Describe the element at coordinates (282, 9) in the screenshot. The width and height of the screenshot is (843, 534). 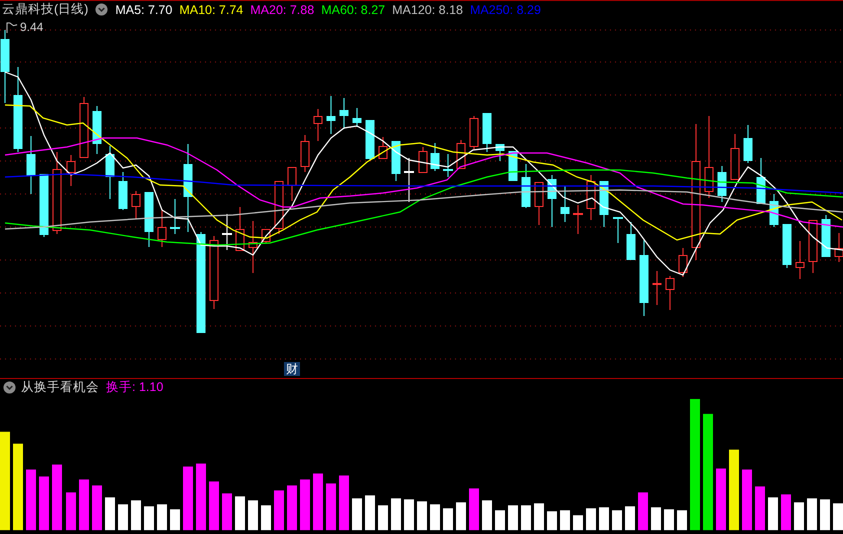
I see `moving-average-label: MA20: 7.88` at that location.